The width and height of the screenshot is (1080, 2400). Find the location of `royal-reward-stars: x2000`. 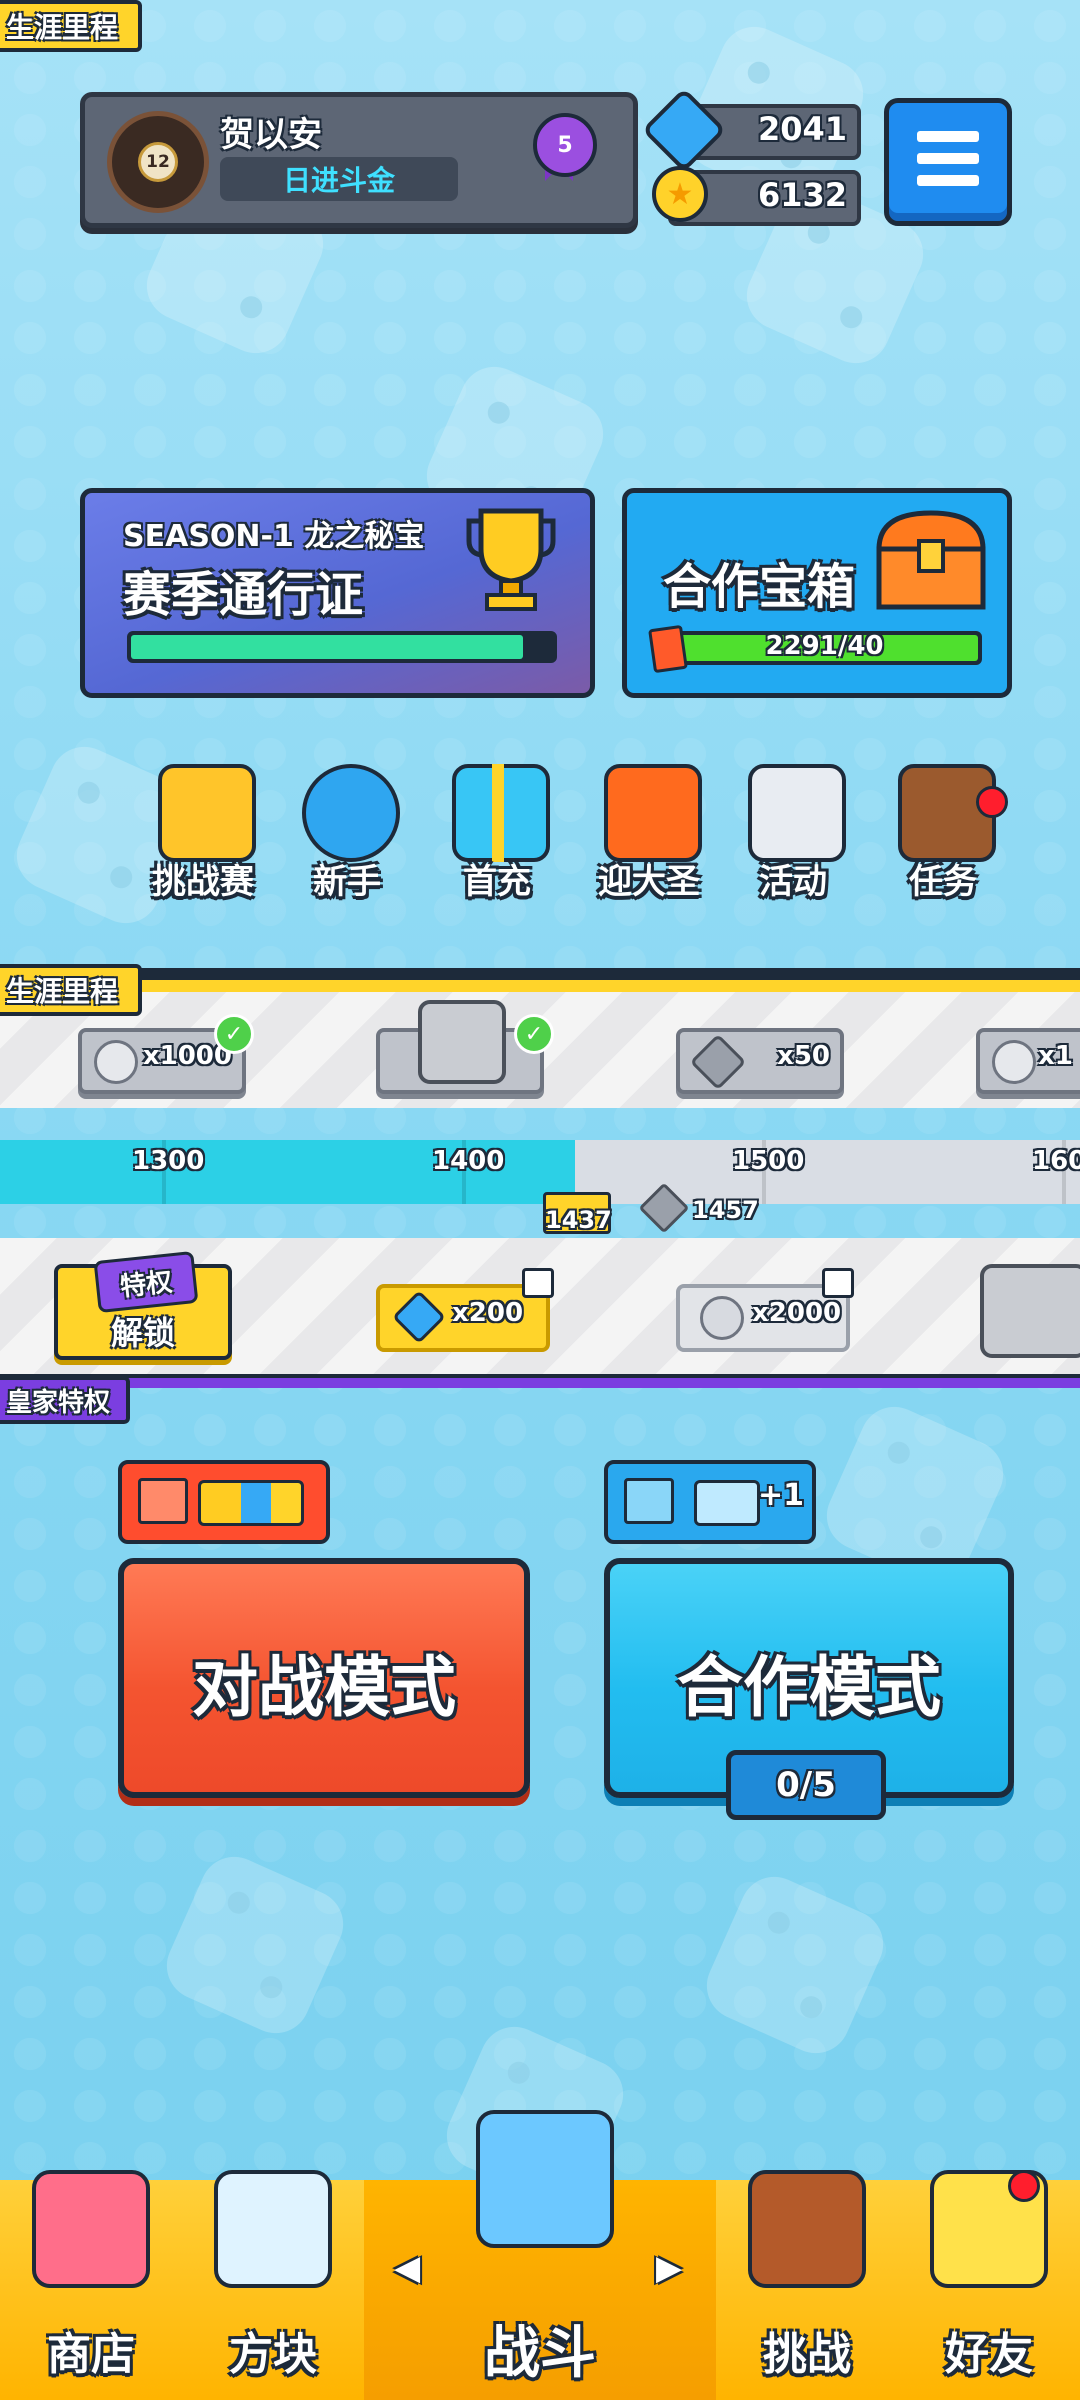

royal-reward-stars: x2000 is located at coordinates (765, 1310).